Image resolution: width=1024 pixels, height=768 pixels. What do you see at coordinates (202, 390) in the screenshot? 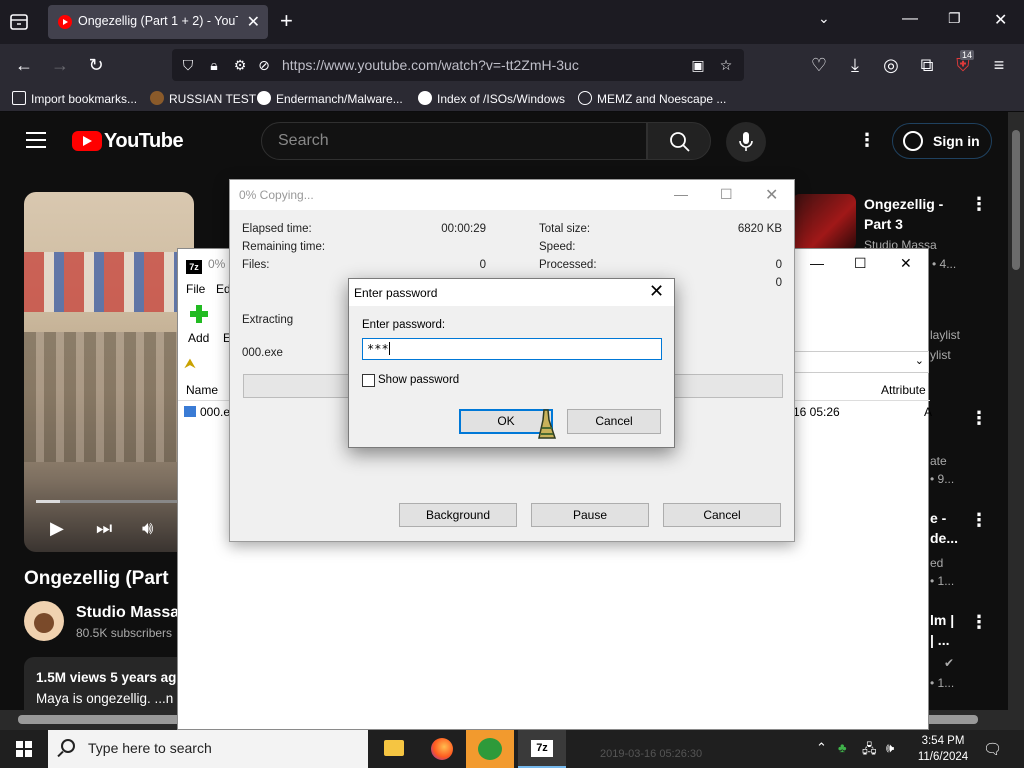
I see `column-name: Name` at bounding box center [202, 390].